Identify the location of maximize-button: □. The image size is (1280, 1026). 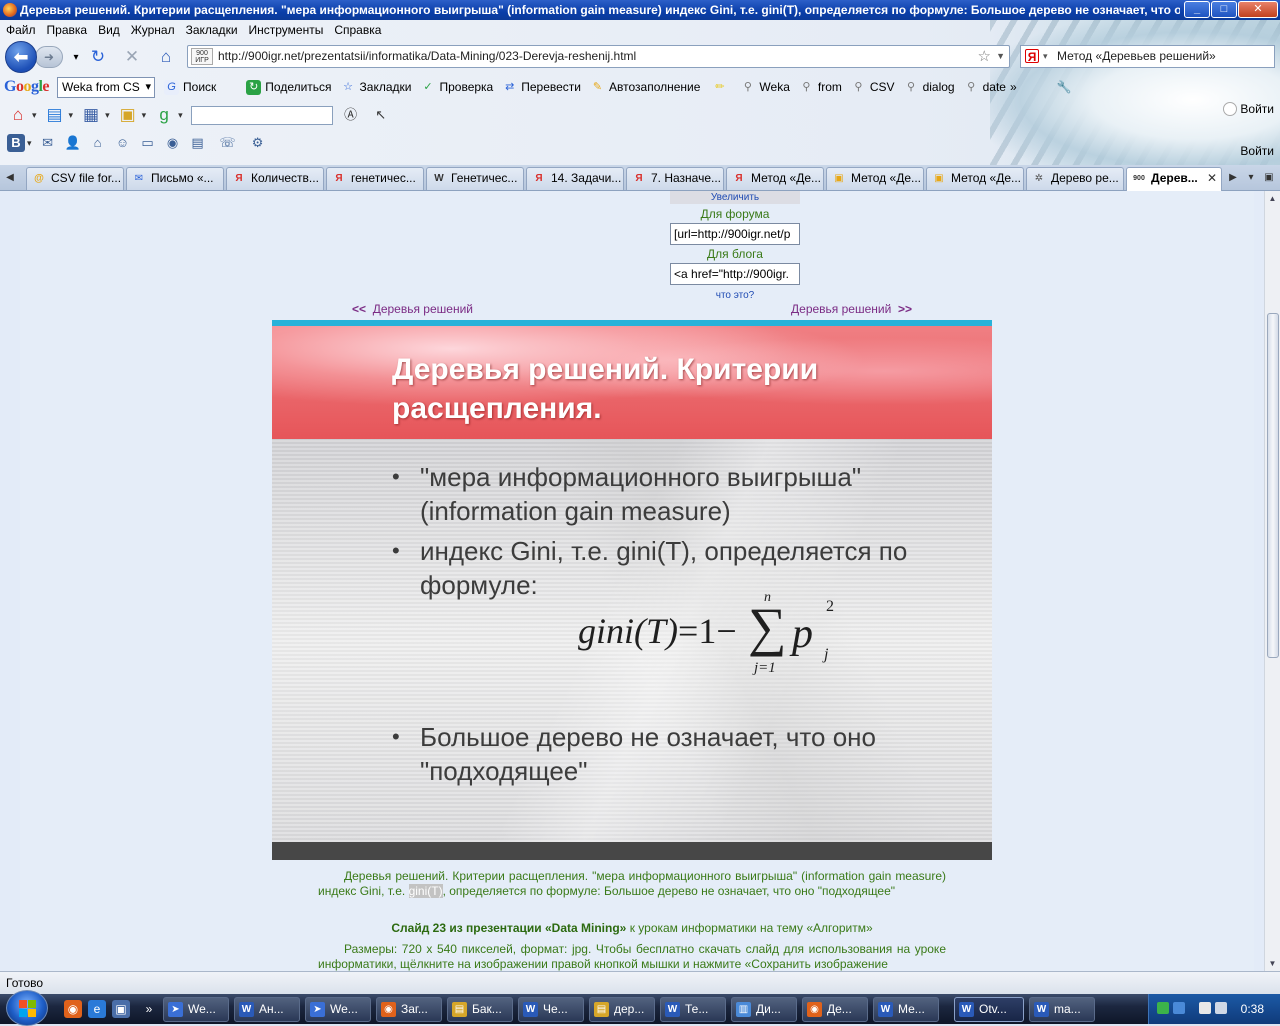
(1224, 9).